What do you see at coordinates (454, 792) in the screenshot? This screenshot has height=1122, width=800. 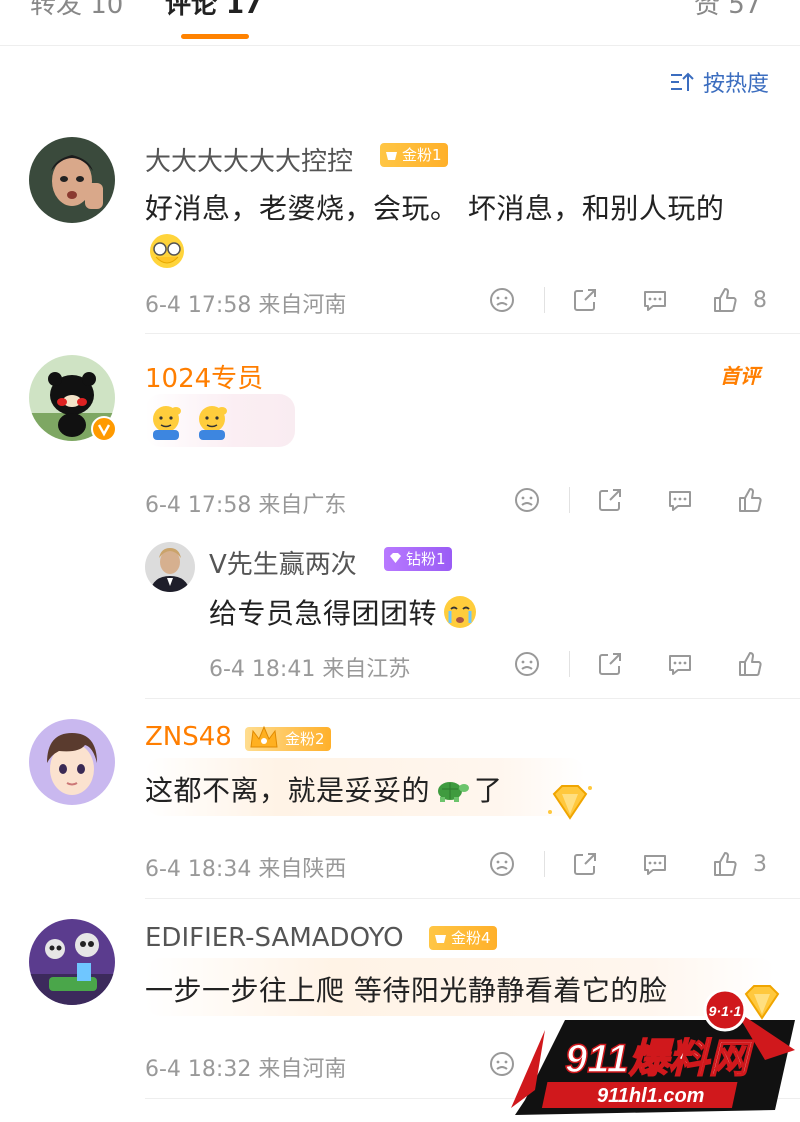 I see `turtle-emoji-icon` at bounding box center [454, 792].